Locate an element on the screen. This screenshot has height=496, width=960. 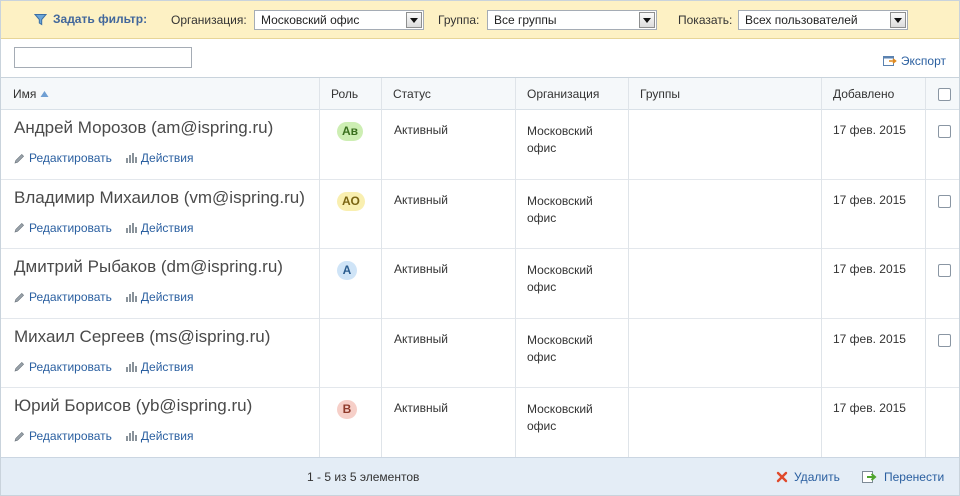
group-filter-value: Все группы is located at coordinates (525, 20).